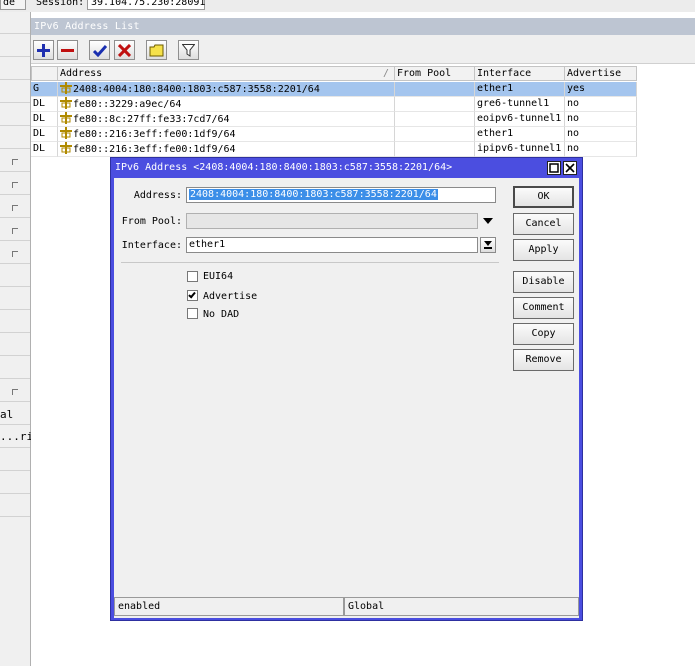 The image size is (695, 666). I want to click on advertise-label: Advertise, so click(230, 296).